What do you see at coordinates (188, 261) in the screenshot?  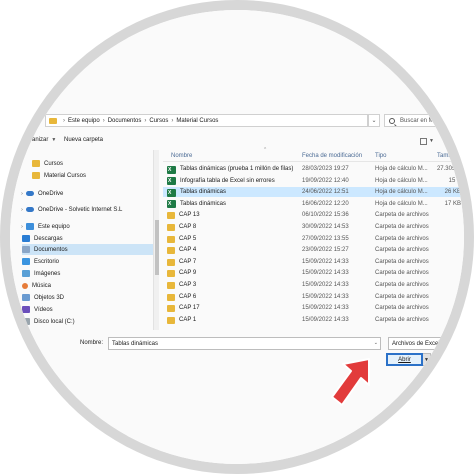 I see `file-name-text: CAP 7` at bounding box center [188, 261].